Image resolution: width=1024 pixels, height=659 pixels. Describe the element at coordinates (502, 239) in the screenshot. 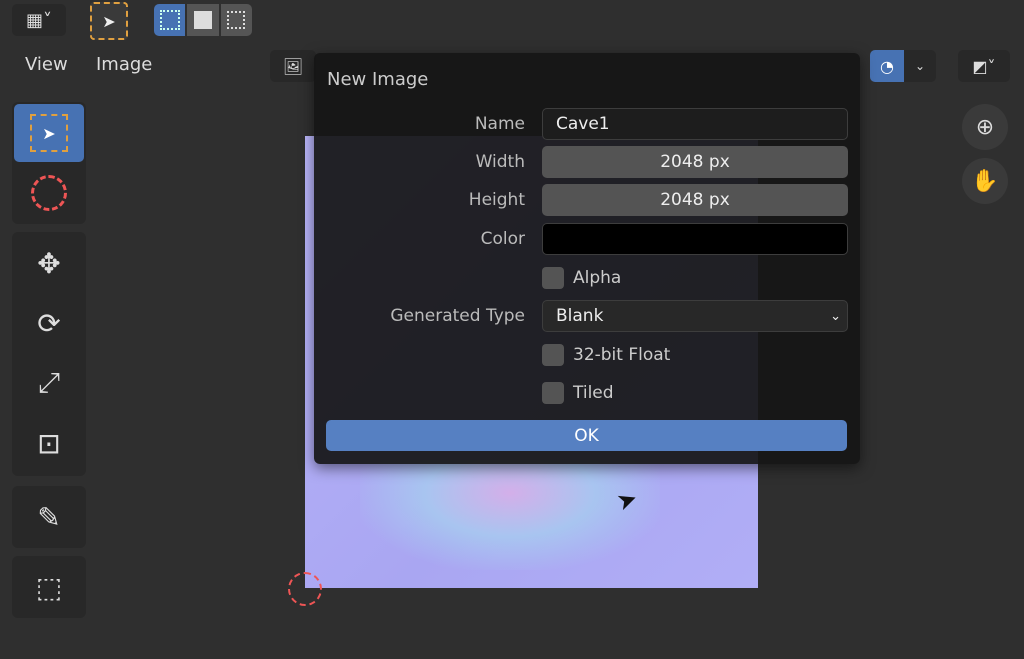

I see `color-label: Color` at that location.